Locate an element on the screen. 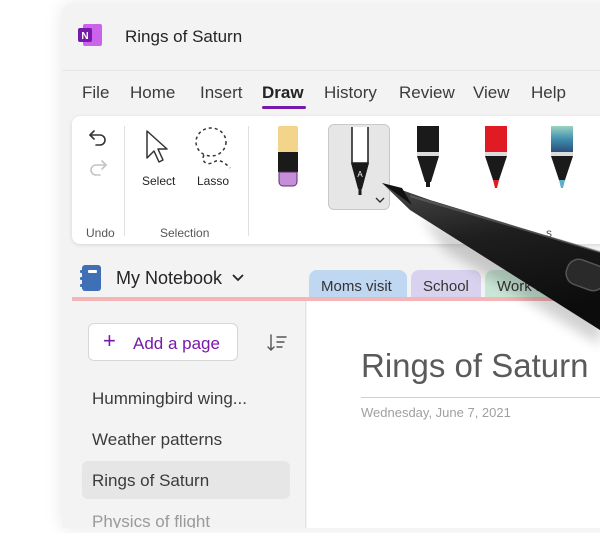  plus-icon: + is located at coordinates (109, 340).